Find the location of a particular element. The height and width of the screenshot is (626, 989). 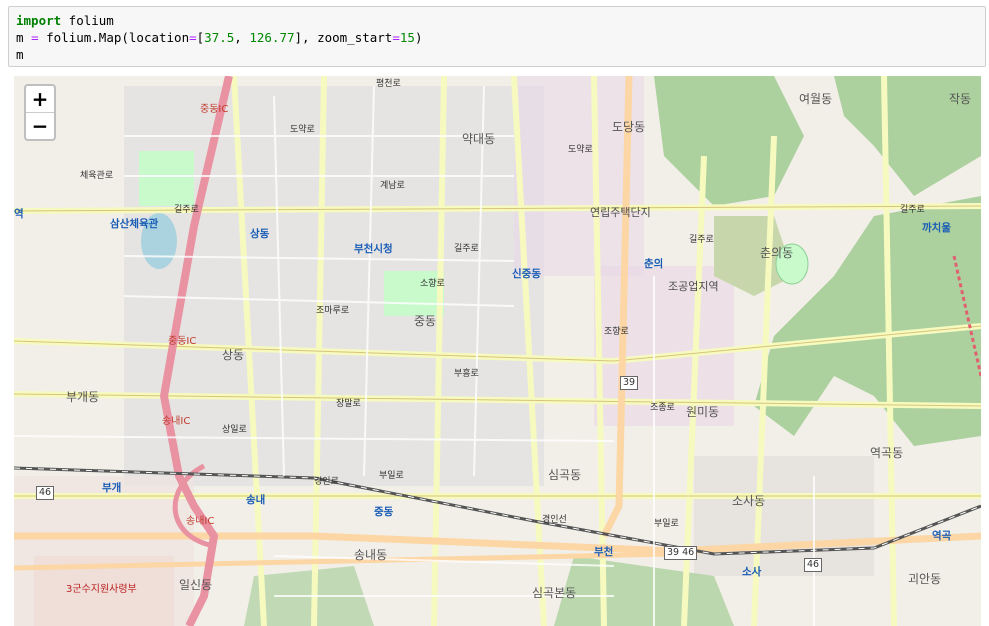

map-label: 중동 is located at coordinates (425, 321).